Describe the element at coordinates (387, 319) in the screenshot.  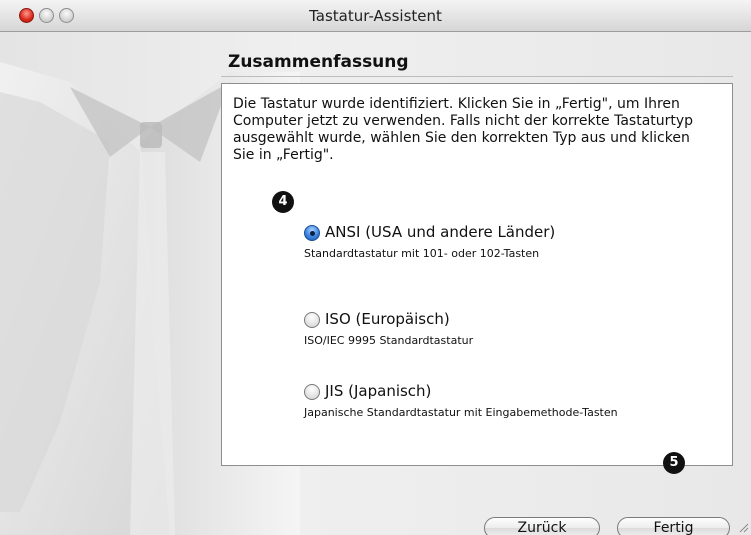
I see `option-label: ISO (Europäisch)` at that location.